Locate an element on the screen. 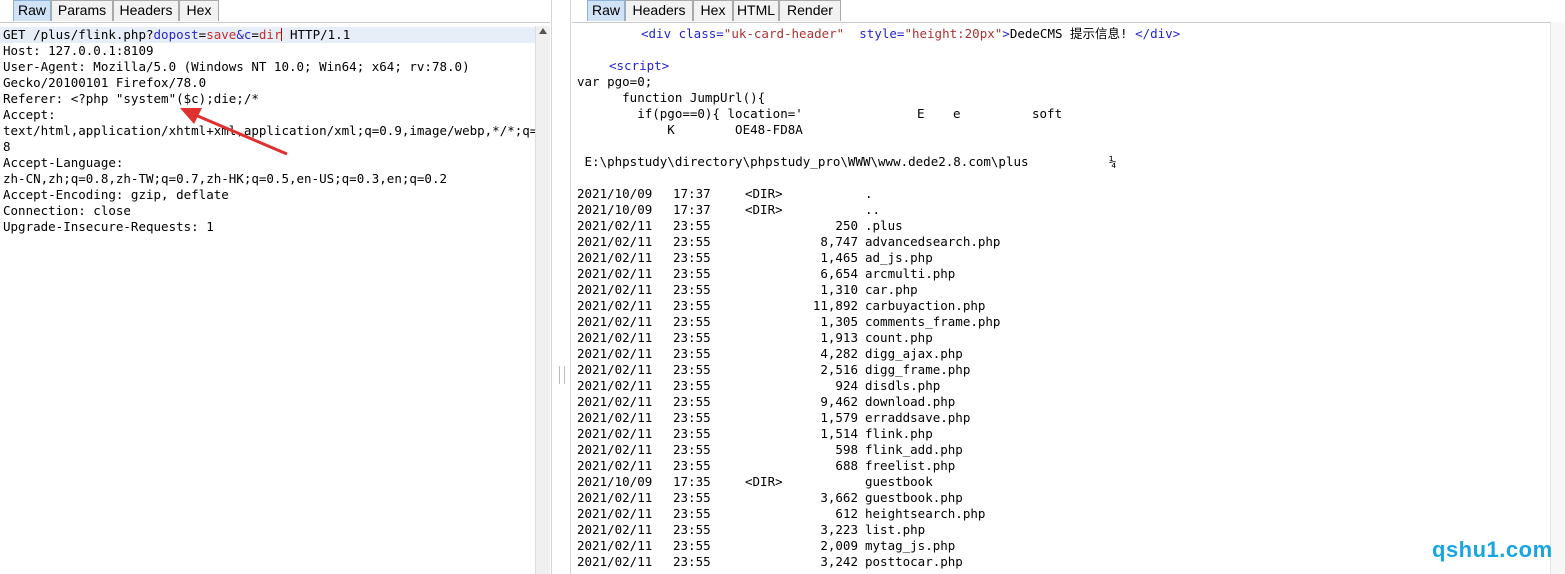  request-header-line: Accept: is located at coordinates (29, 114).